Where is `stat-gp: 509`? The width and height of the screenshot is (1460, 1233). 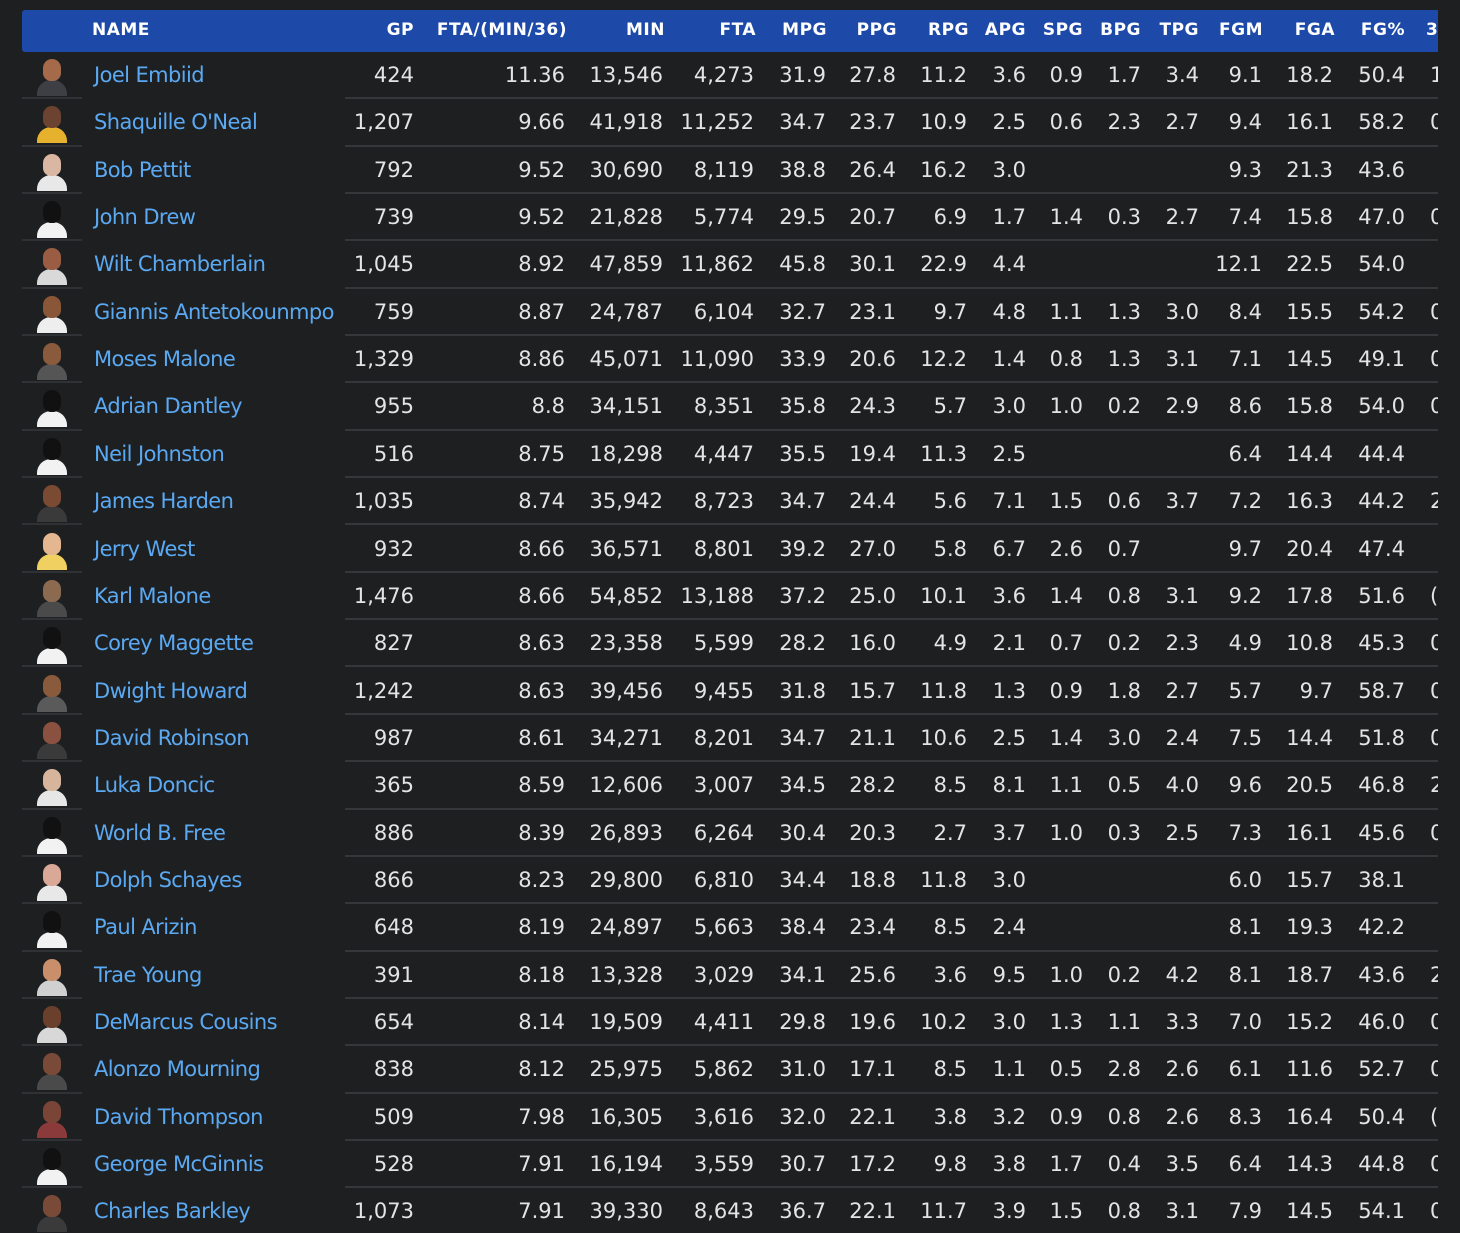 stat-gp: 509 is located at coordinates (393, 1116).